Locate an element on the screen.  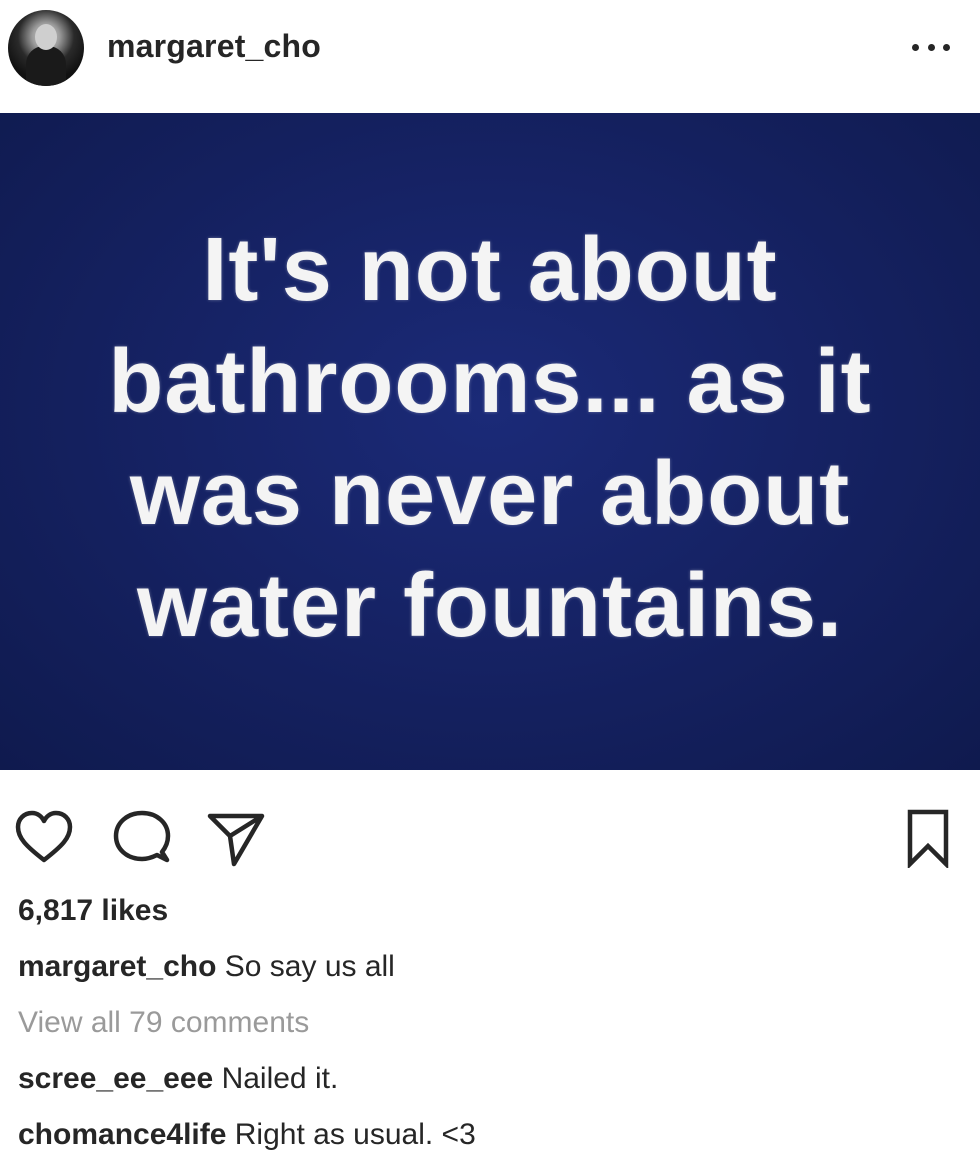
caption-username: margaret_cho is located at coordinates (117, 966).